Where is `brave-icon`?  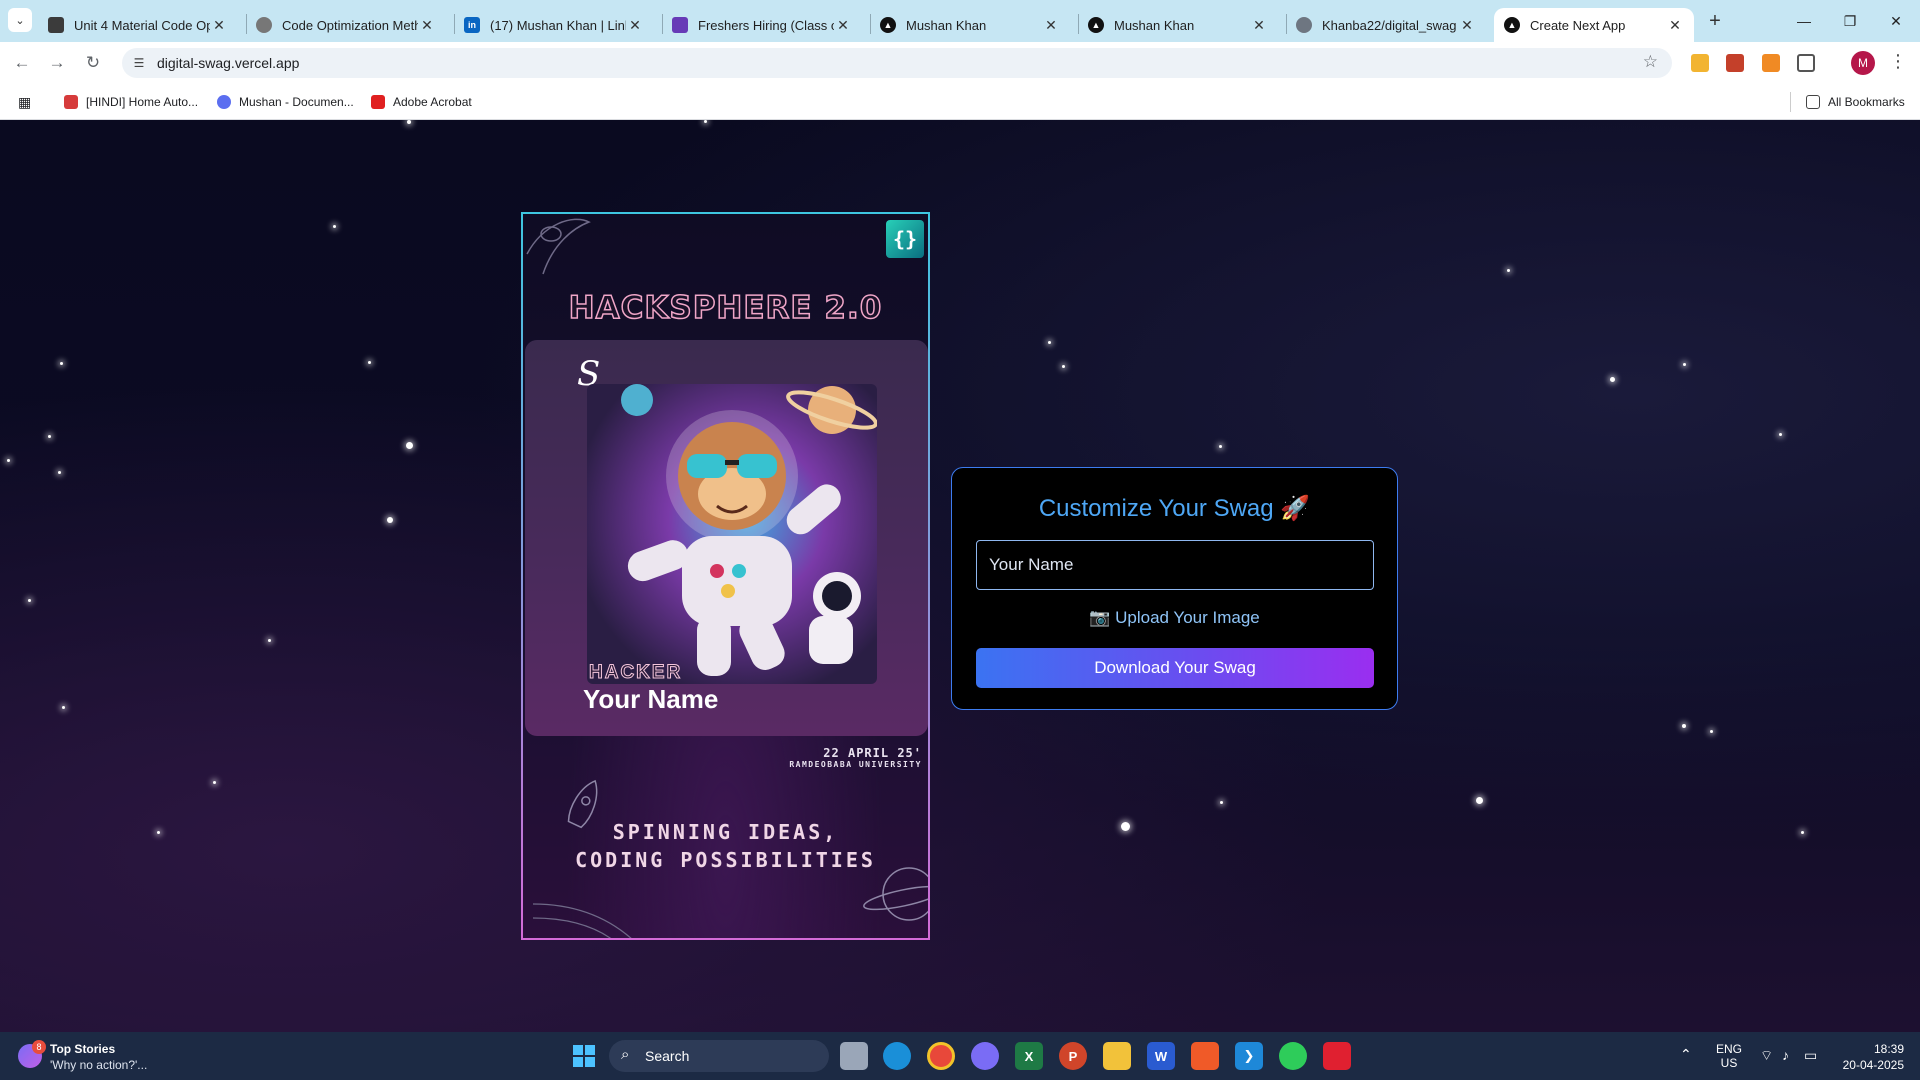 brave-icon is located at coordinates (1205, 1056).